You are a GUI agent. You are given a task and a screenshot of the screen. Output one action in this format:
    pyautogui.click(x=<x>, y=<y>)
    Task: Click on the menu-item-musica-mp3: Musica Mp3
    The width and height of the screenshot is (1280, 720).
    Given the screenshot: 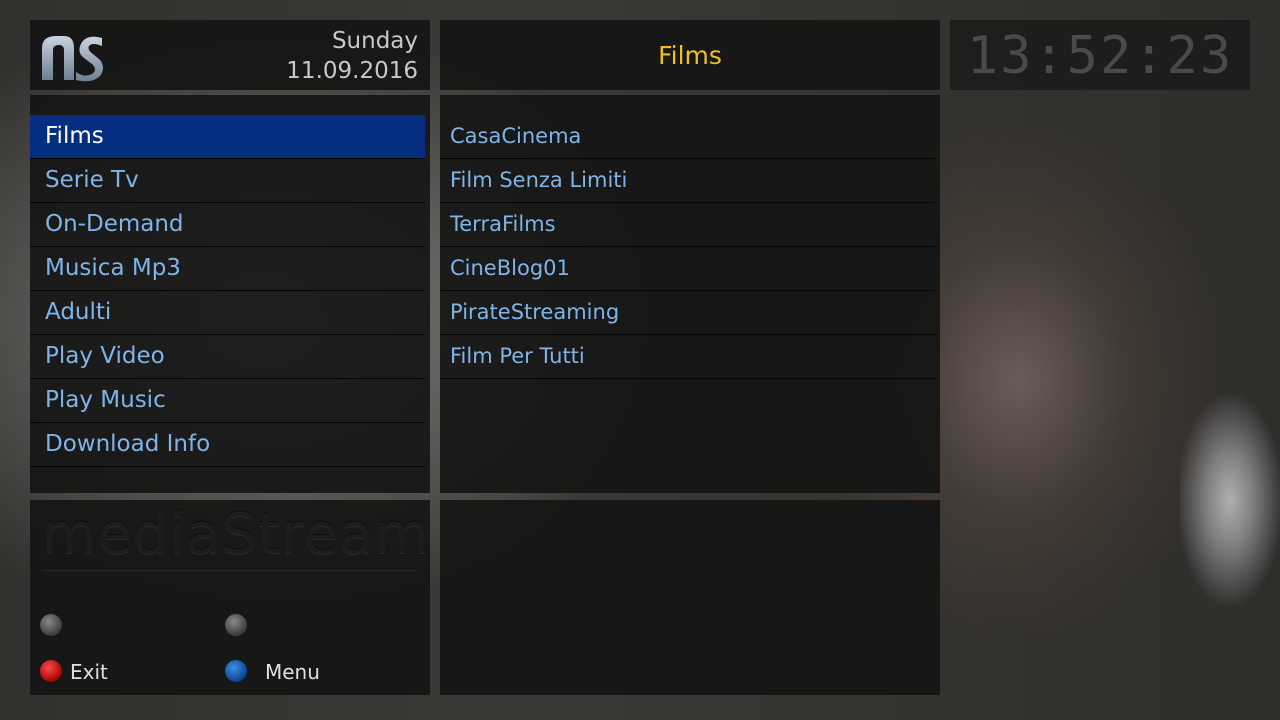 What is the action you would take?
    pyautogui.click(x=227, y=269)
    